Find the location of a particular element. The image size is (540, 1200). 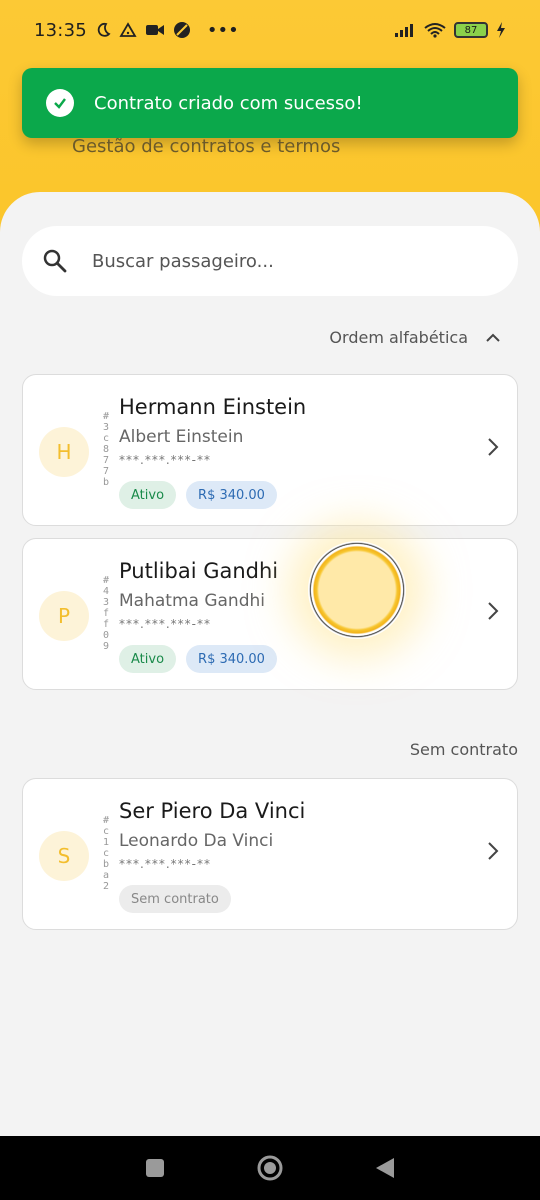

signal-icon is located at coordinates (404, 30).